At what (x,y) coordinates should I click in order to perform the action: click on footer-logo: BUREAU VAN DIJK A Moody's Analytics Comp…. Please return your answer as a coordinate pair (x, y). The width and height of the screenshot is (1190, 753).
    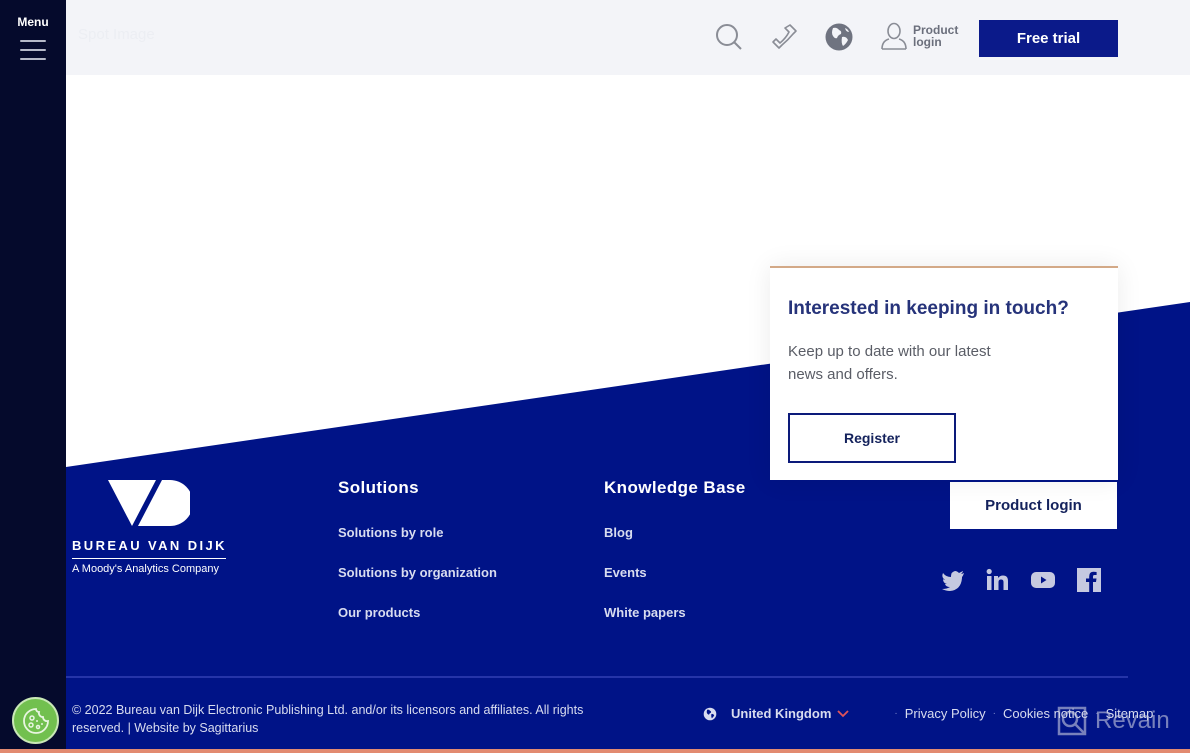
    Looking at the image, I should click on (150, 527).